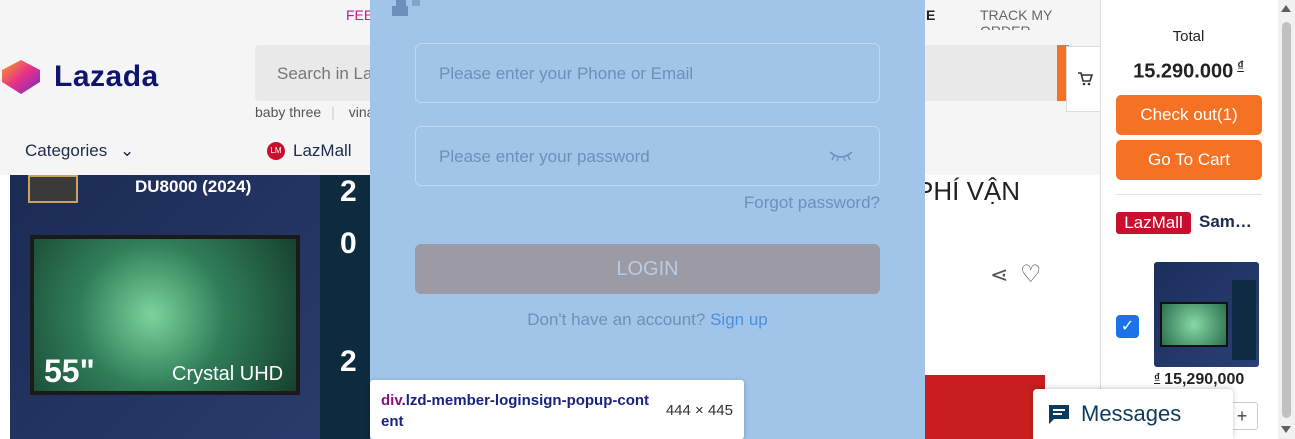 The image size is (1295, 439). Describe the element at coordinates (739, 319) in the screenshot. I see `sign-up-link: Sign up` at that location.